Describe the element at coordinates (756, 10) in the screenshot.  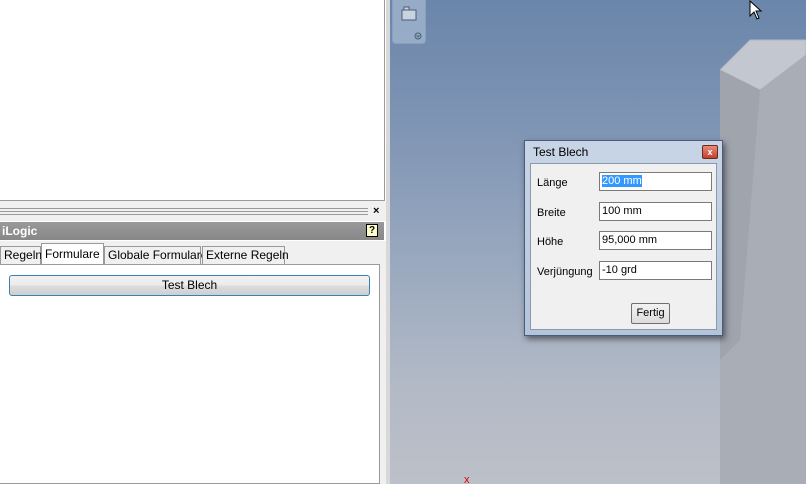
I see `mouse-cursor-icon` at that location.